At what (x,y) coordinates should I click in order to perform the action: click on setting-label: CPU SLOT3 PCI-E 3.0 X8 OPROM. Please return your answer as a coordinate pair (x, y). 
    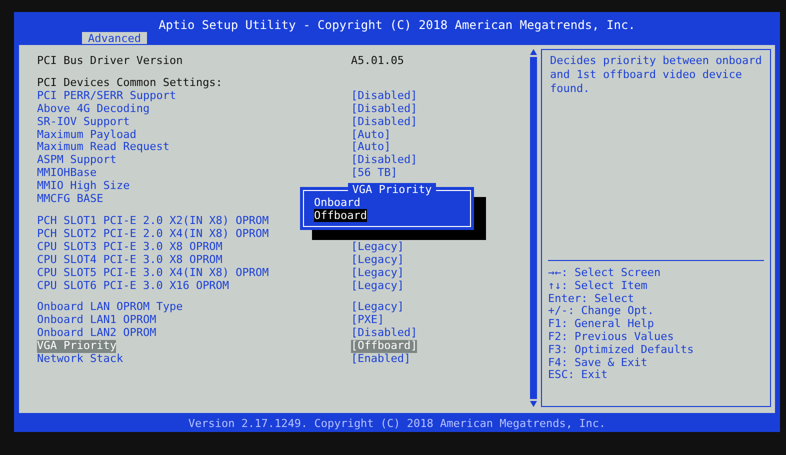
    Looking at the image, I should click on (194, 247).